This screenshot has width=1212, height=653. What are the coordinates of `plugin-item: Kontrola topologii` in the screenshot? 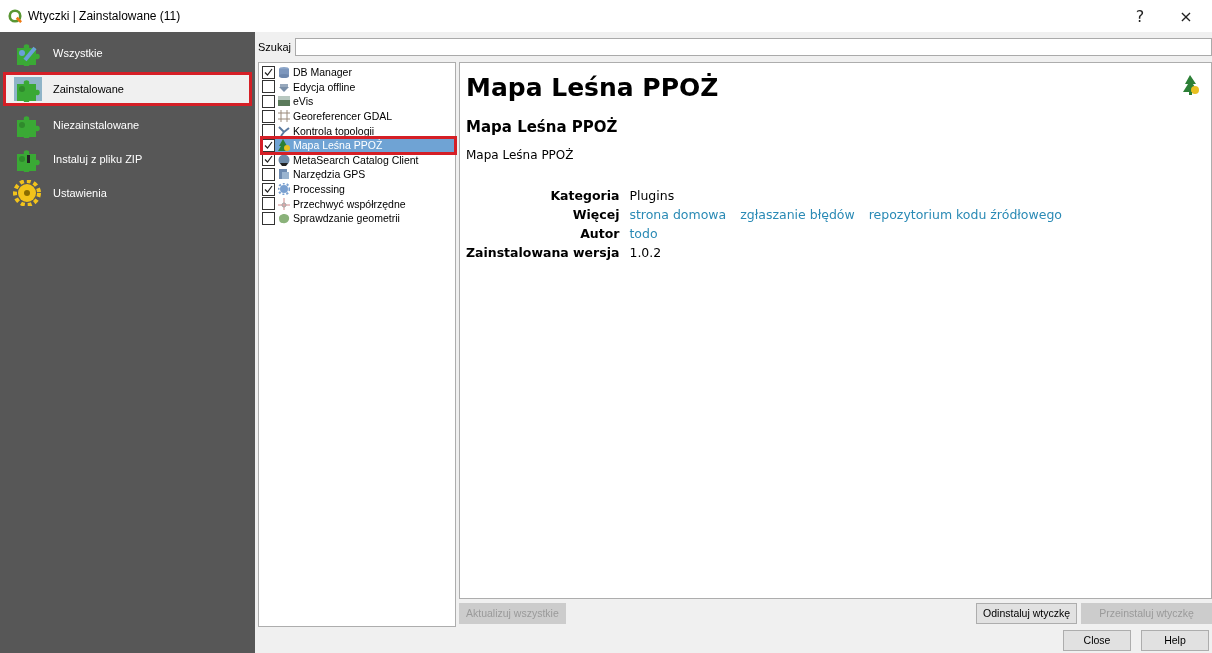 It's located at (358, 130).